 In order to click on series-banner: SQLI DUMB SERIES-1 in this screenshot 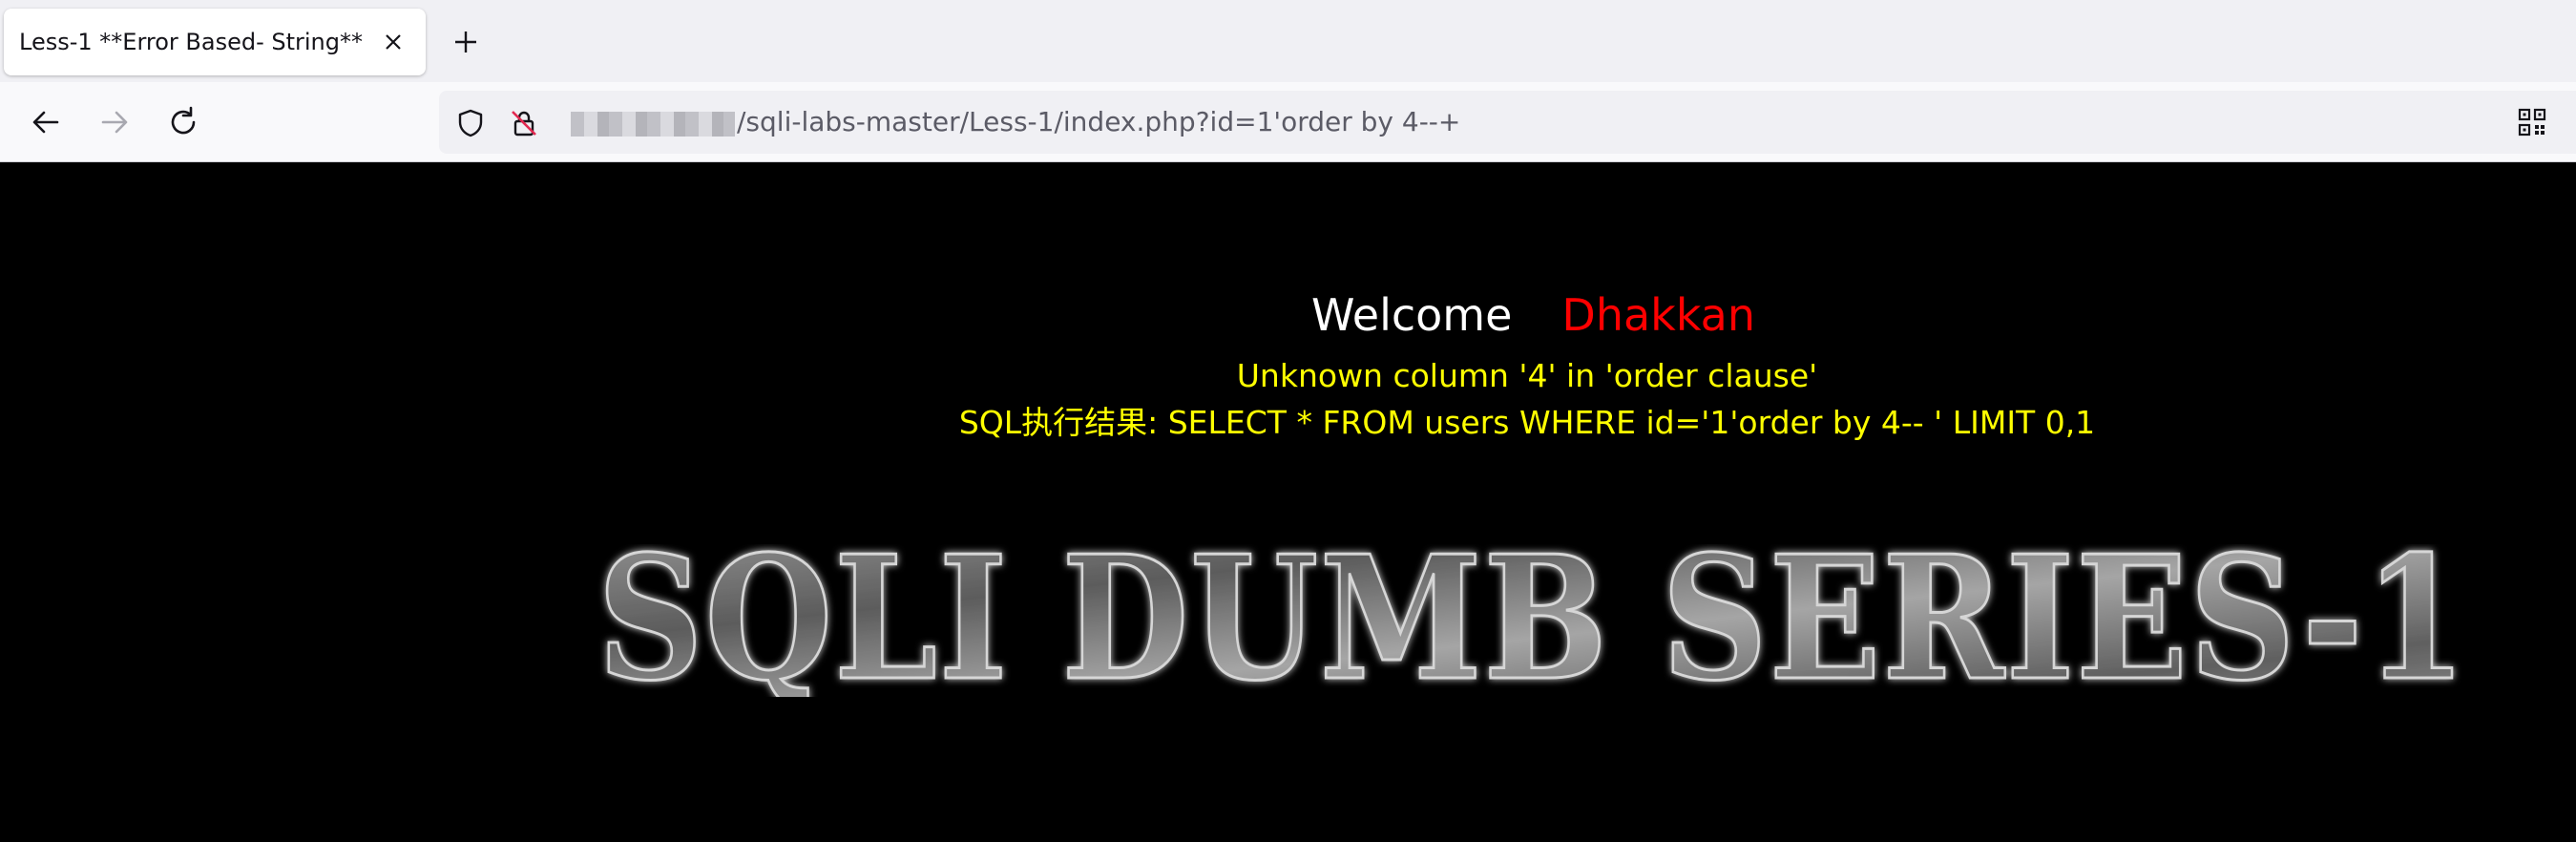, I will do `click(1532, 620)`.